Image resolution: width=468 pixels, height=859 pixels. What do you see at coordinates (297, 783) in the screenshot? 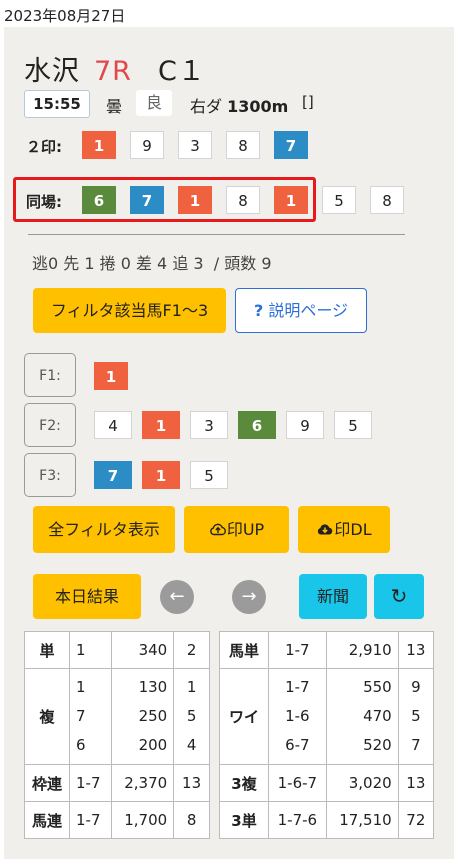
I see `combo: 1-6-7` at bounding box center [297, 783].